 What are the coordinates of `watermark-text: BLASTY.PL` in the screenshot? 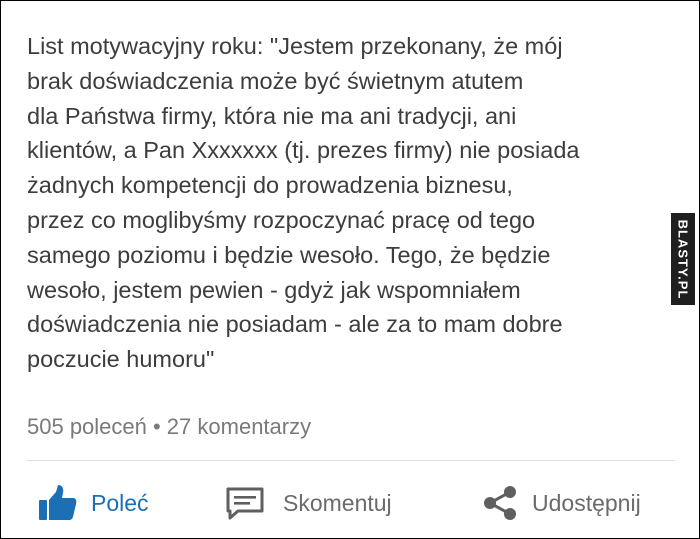 It's located at (683, 259).